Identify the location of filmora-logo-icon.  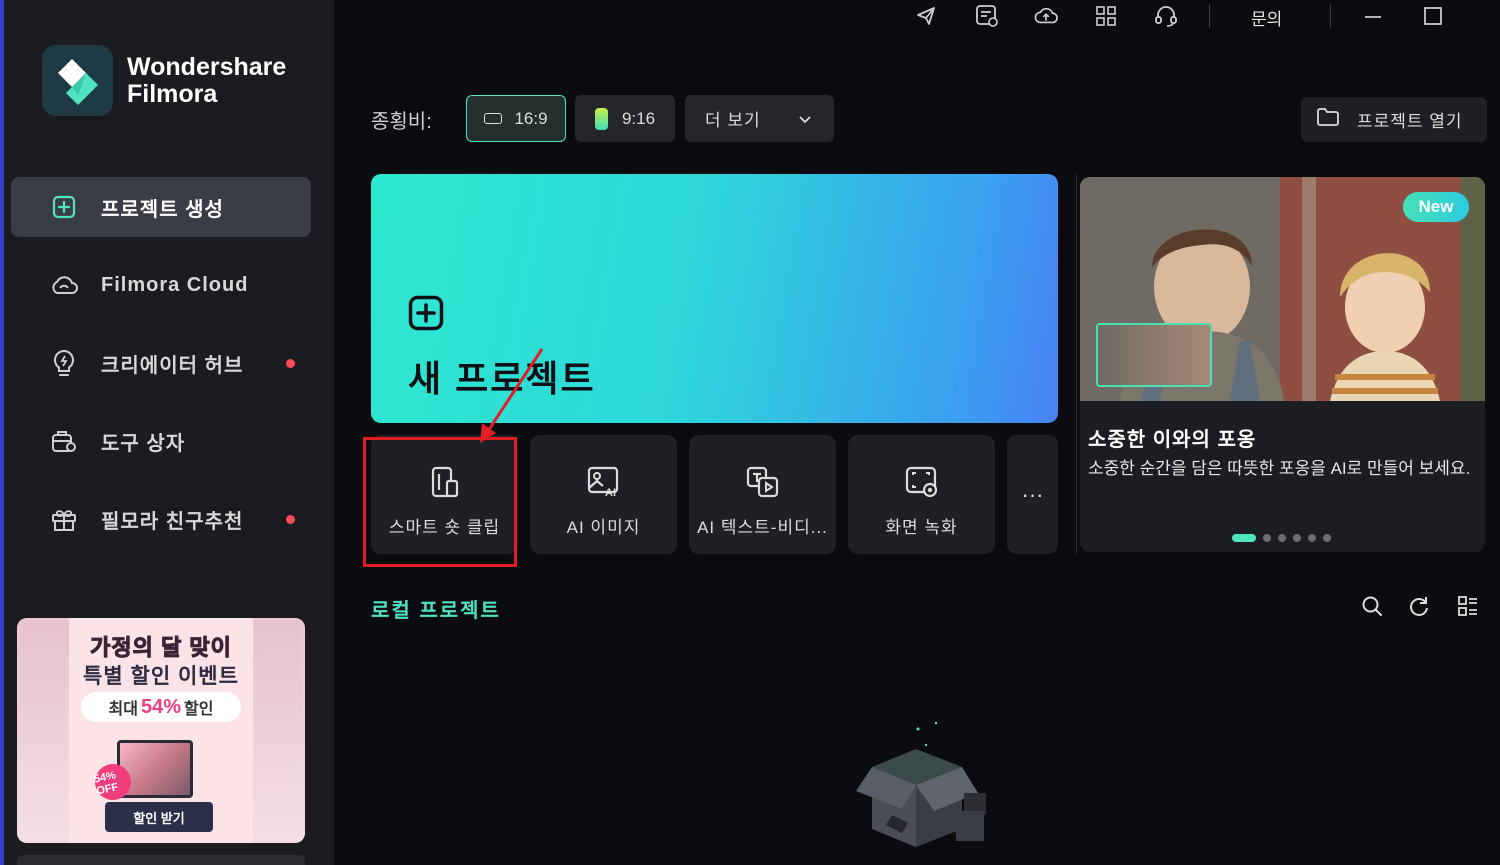
(77, 80).